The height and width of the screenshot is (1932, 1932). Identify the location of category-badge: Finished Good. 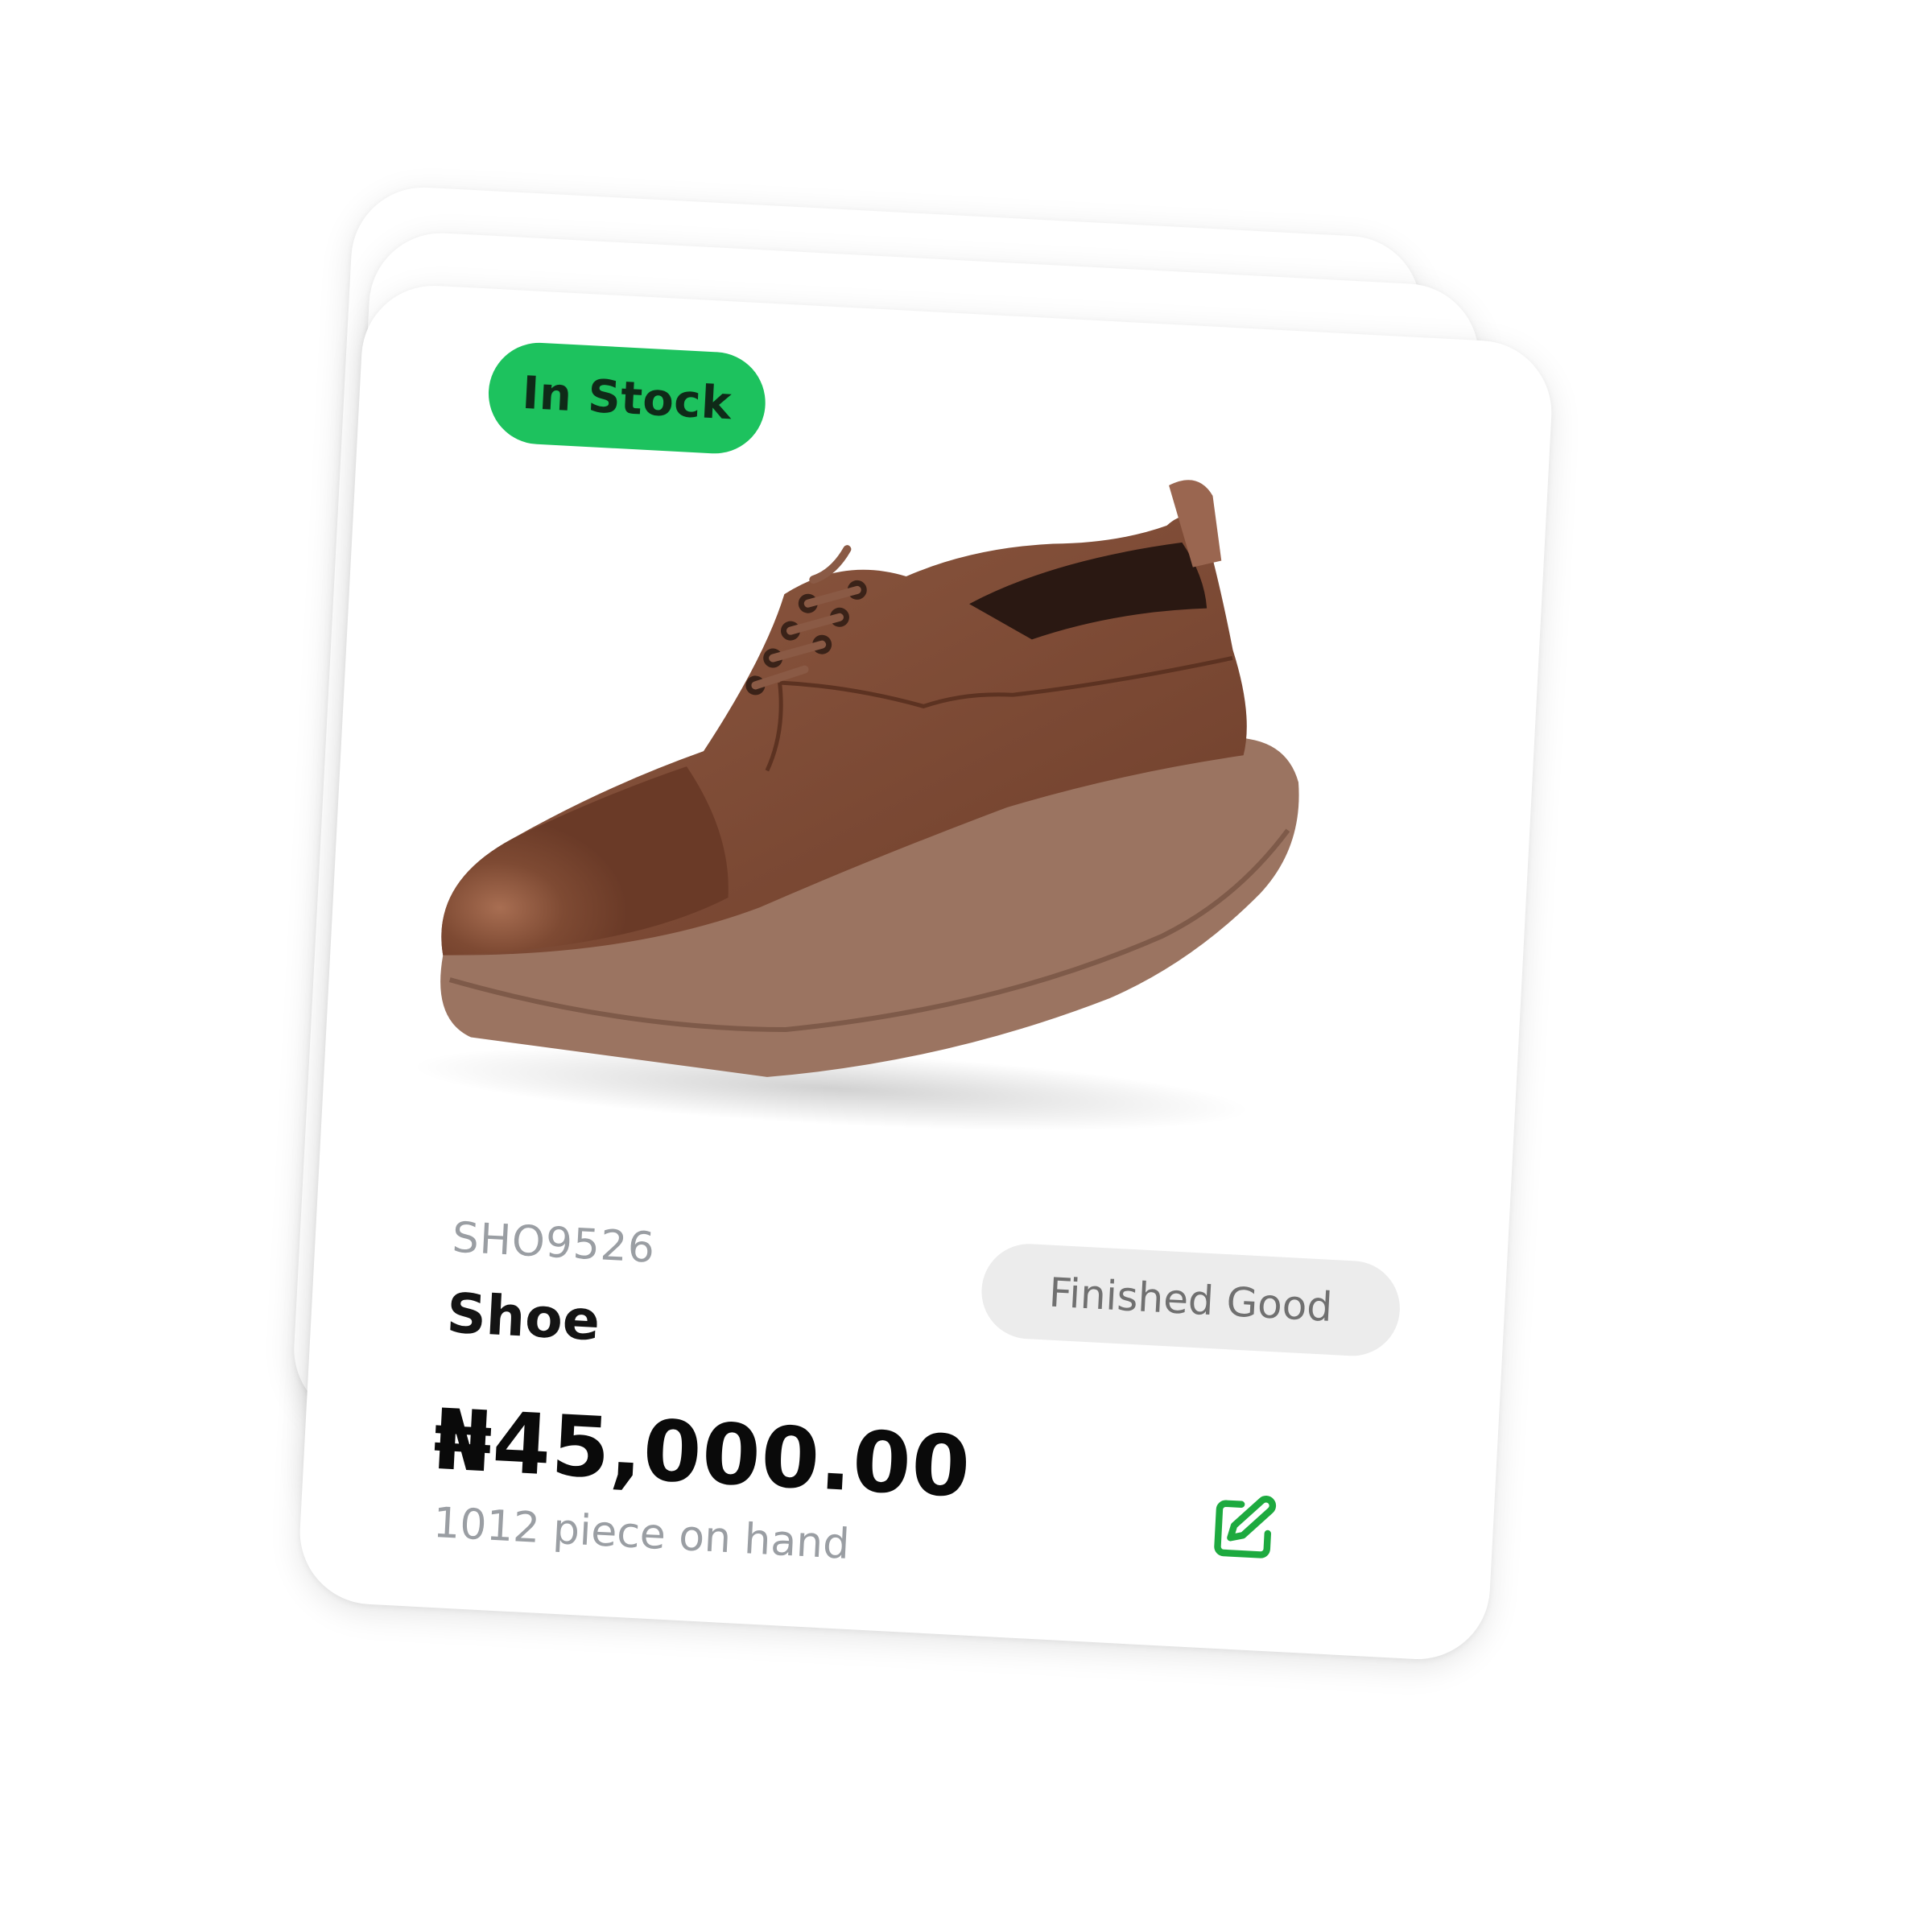
(1190, 1300).